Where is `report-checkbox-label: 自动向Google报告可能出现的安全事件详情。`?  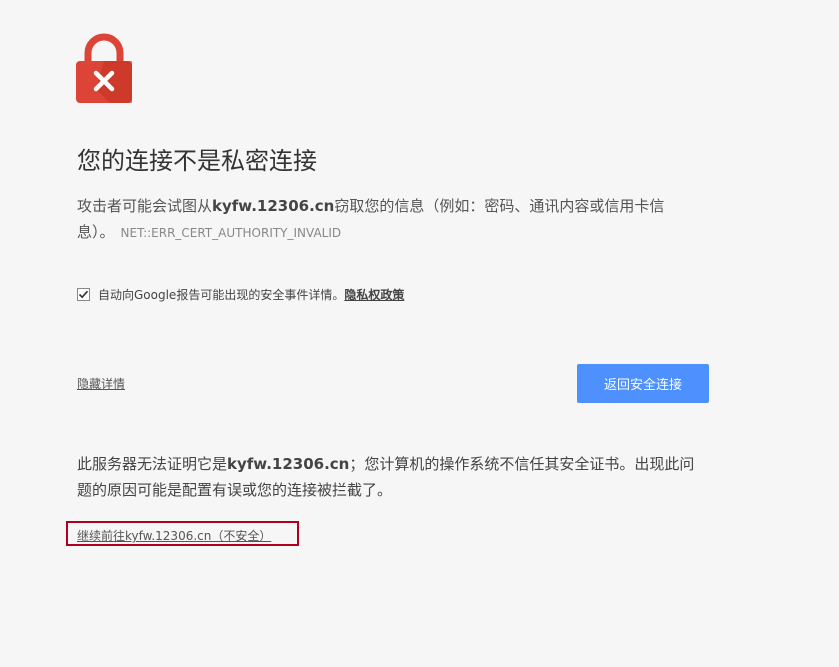 report-checkbox-label: 自动向Google报告可能出现的安全事件详情。 is located at coordinates (221, 295).